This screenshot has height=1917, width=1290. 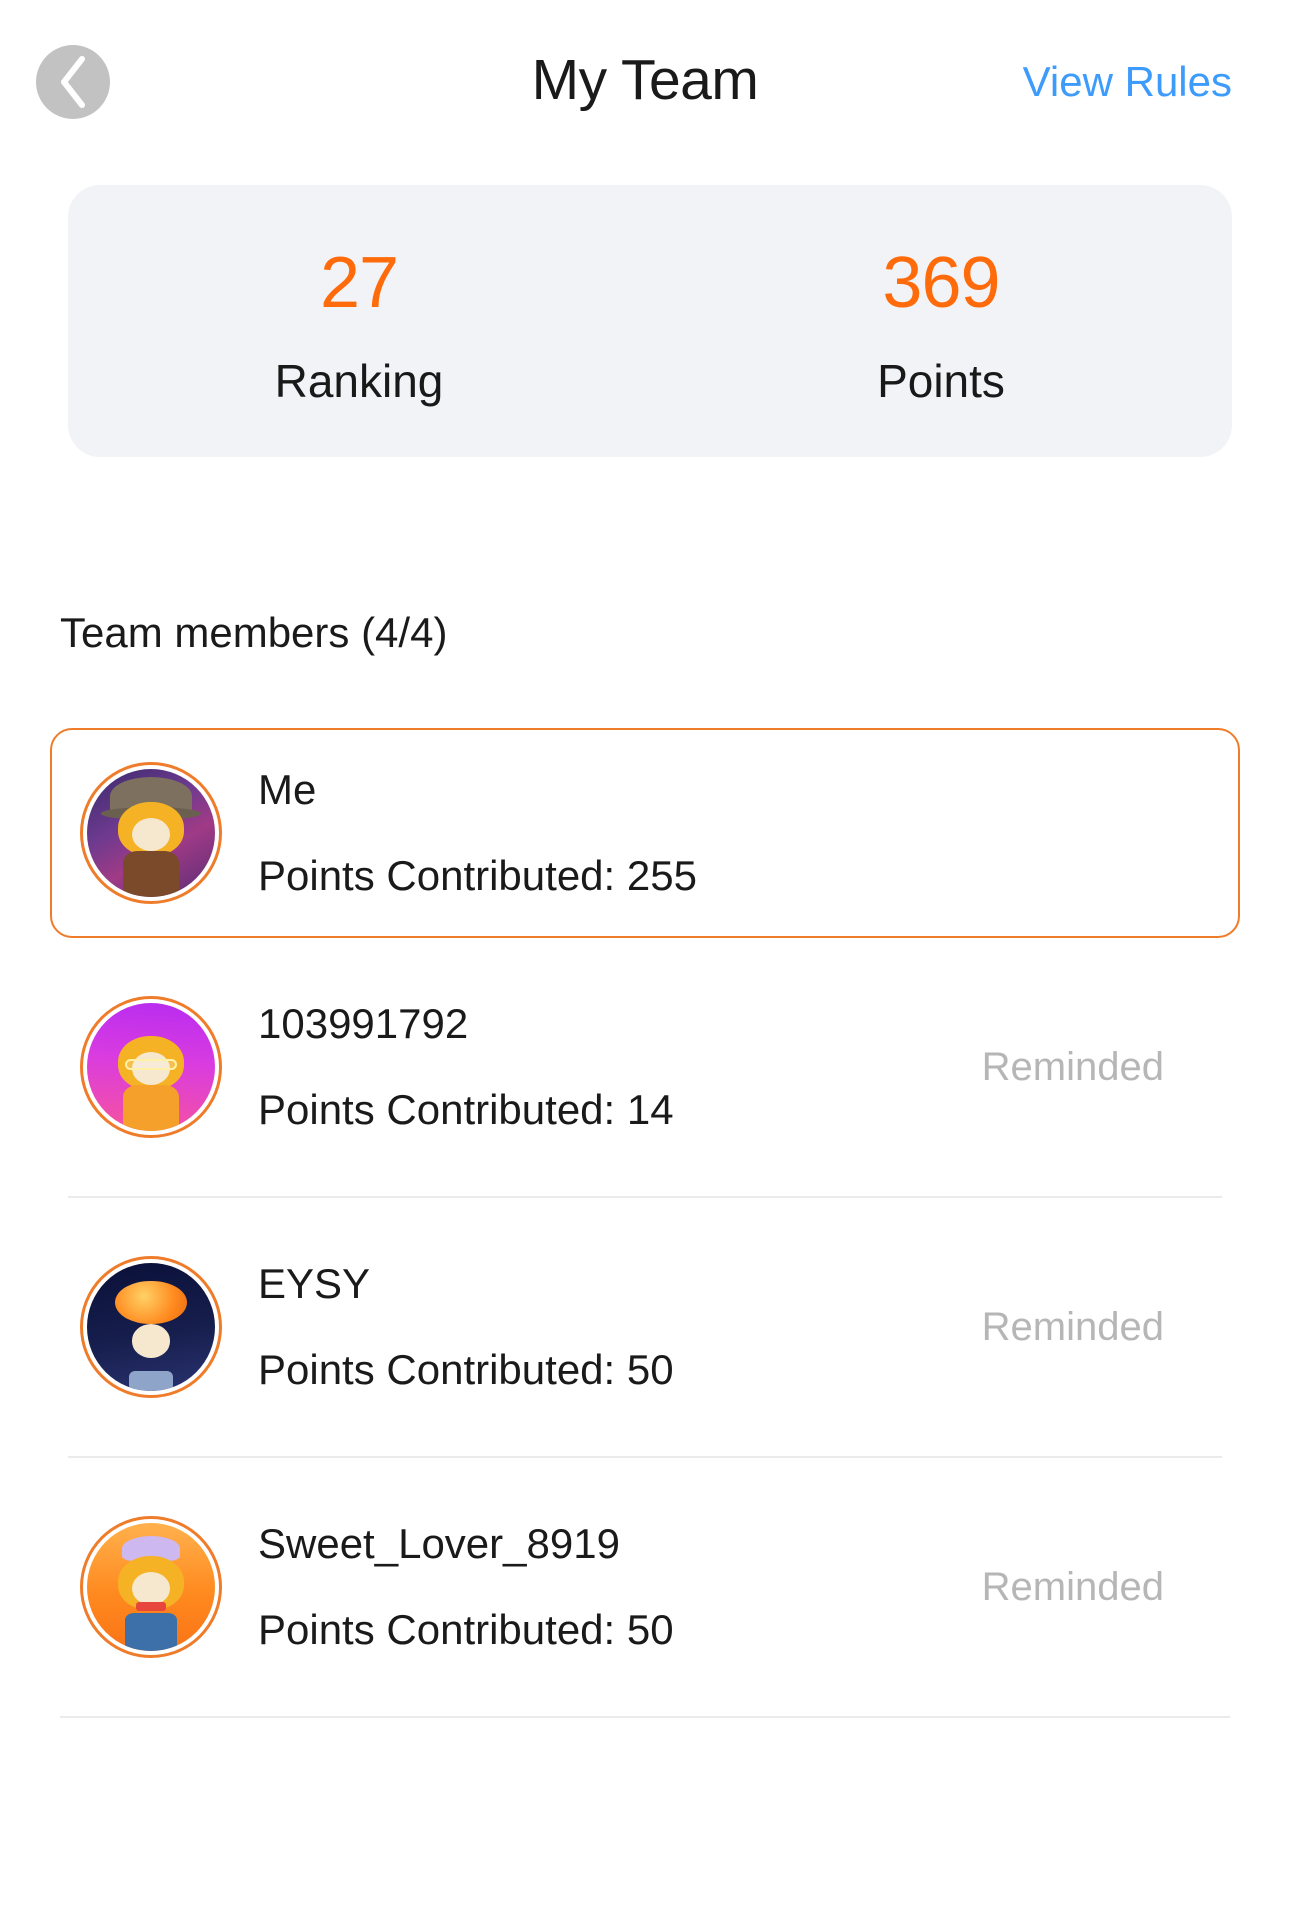 I want to click on list-item: EYSY Points Contributed: 50 Reminded, so click(x=645, y=1327).